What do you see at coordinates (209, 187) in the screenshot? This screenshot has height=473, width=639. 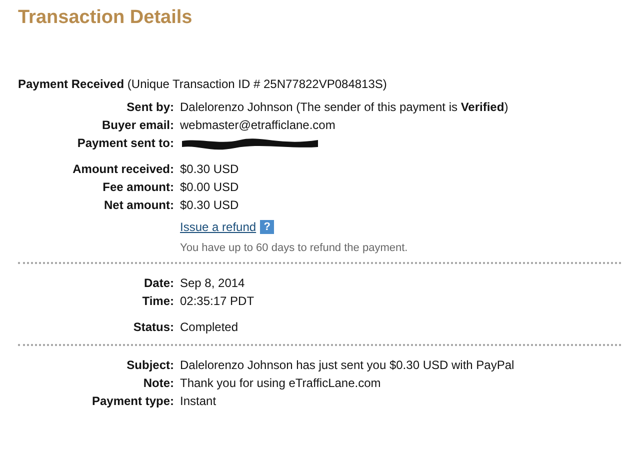 I see `field-value: $0.00 USD` at bounding box center [209, 187].